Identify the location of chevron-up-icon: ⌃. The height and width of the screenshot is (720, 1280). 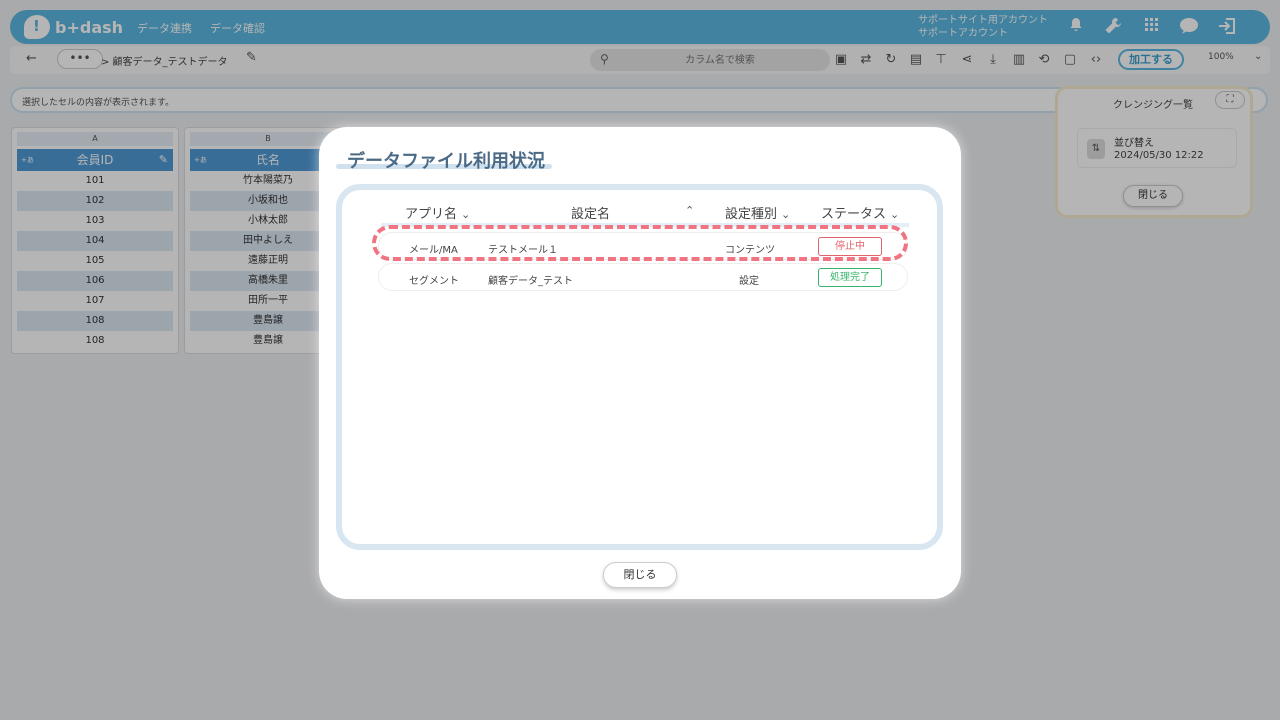
(690, 210).